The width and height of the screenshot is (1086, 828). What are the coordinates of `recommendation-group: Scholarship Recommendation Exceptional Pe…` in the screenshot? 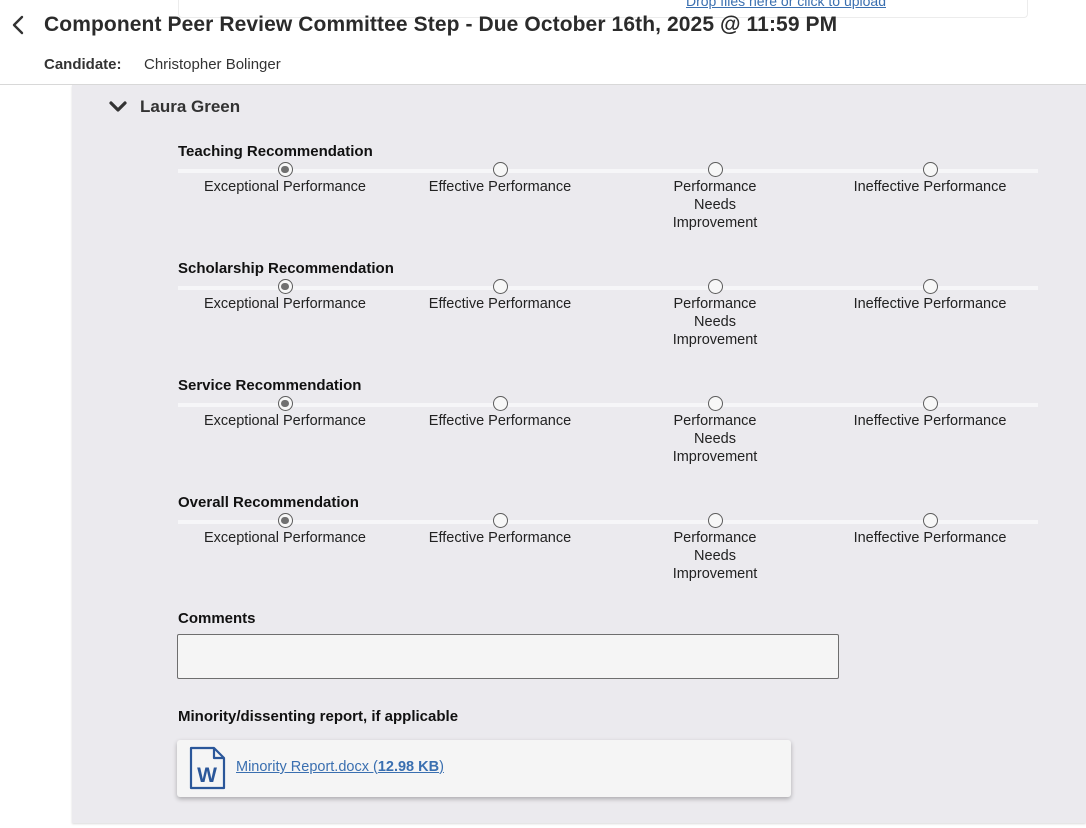 It's located at (608, 305).